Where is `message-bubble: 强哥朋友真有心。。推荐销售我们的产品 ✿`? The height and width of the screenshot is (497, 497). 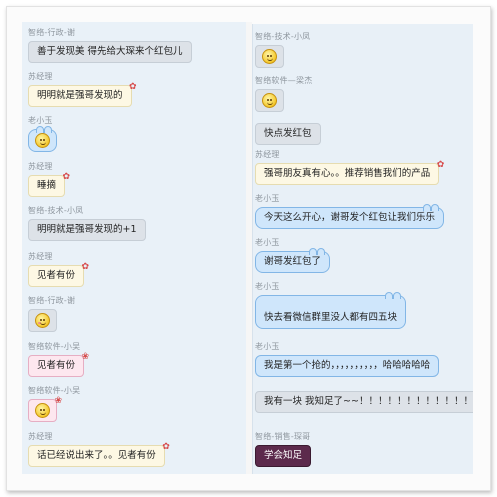
message-bubble: 强哥朋友真有心。。推荐销售我们的产品 ✿ is located at coordinates (349, 173).